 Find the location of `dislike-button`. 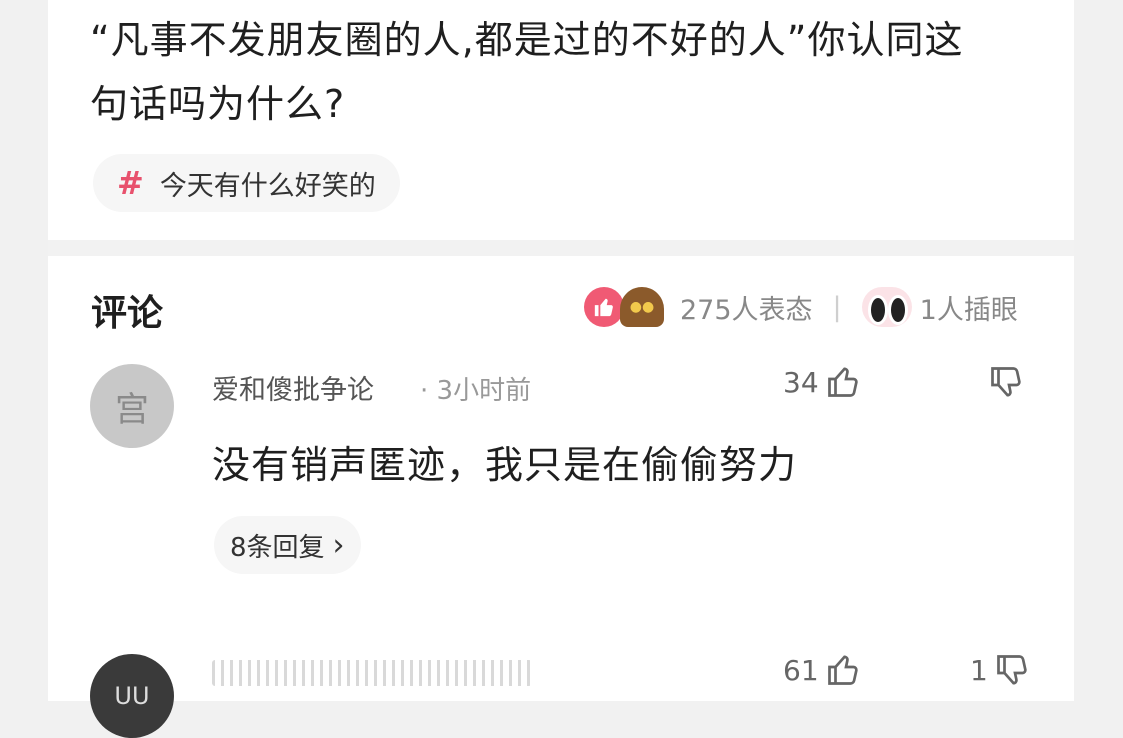

dislike-button is located at coordinates (1006, 382).